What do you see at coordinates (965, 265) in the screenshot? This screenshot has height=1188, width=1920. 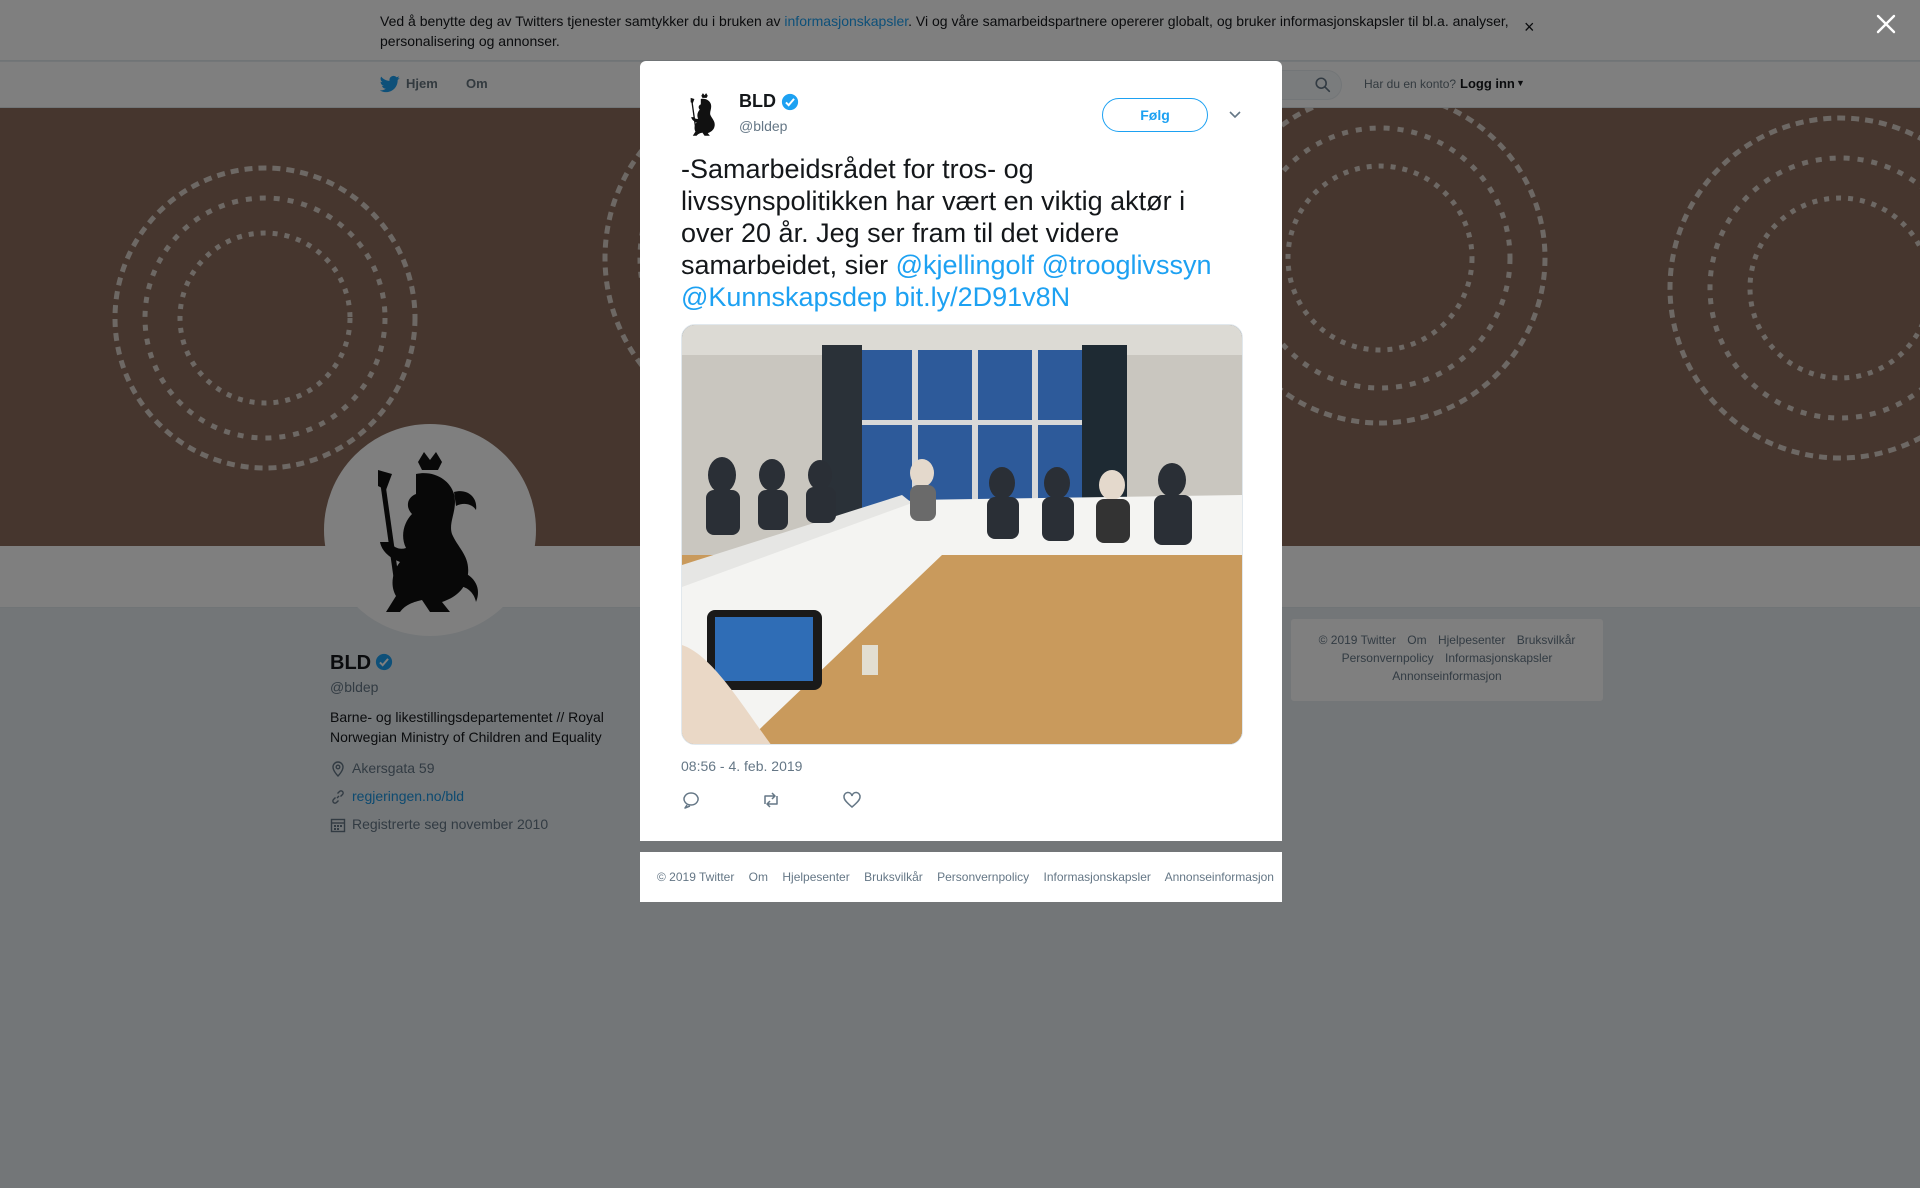 I see `mention-kjellingolf: @kjellingolf` at bounding box center [965, 265].